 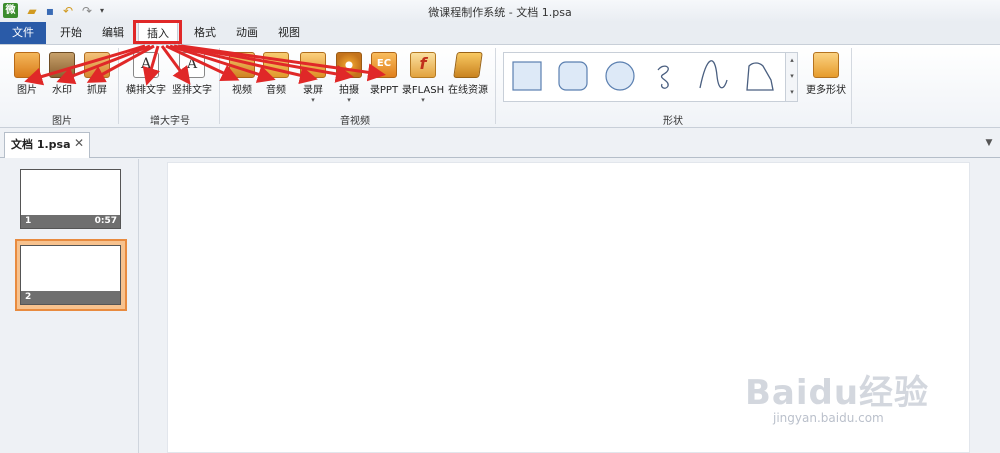 What do you see at coordinates (70, 199) in the screenshot?
I see `slide-thumbnail-1: 1 0:57` at bounding box center [70, 199].